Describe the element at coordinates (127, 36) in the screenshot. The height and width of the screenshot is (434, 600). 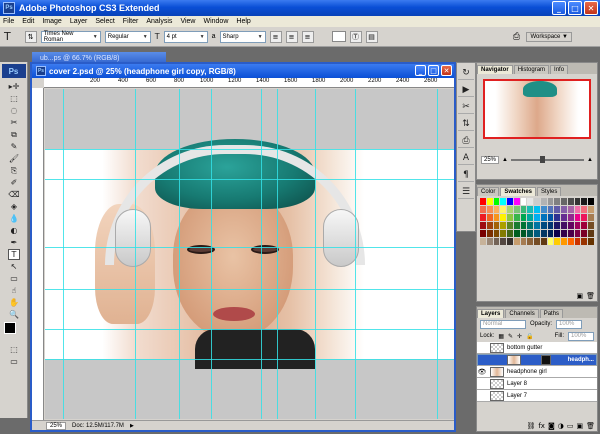
I see `font-style-select: Regular ▼` at that location.